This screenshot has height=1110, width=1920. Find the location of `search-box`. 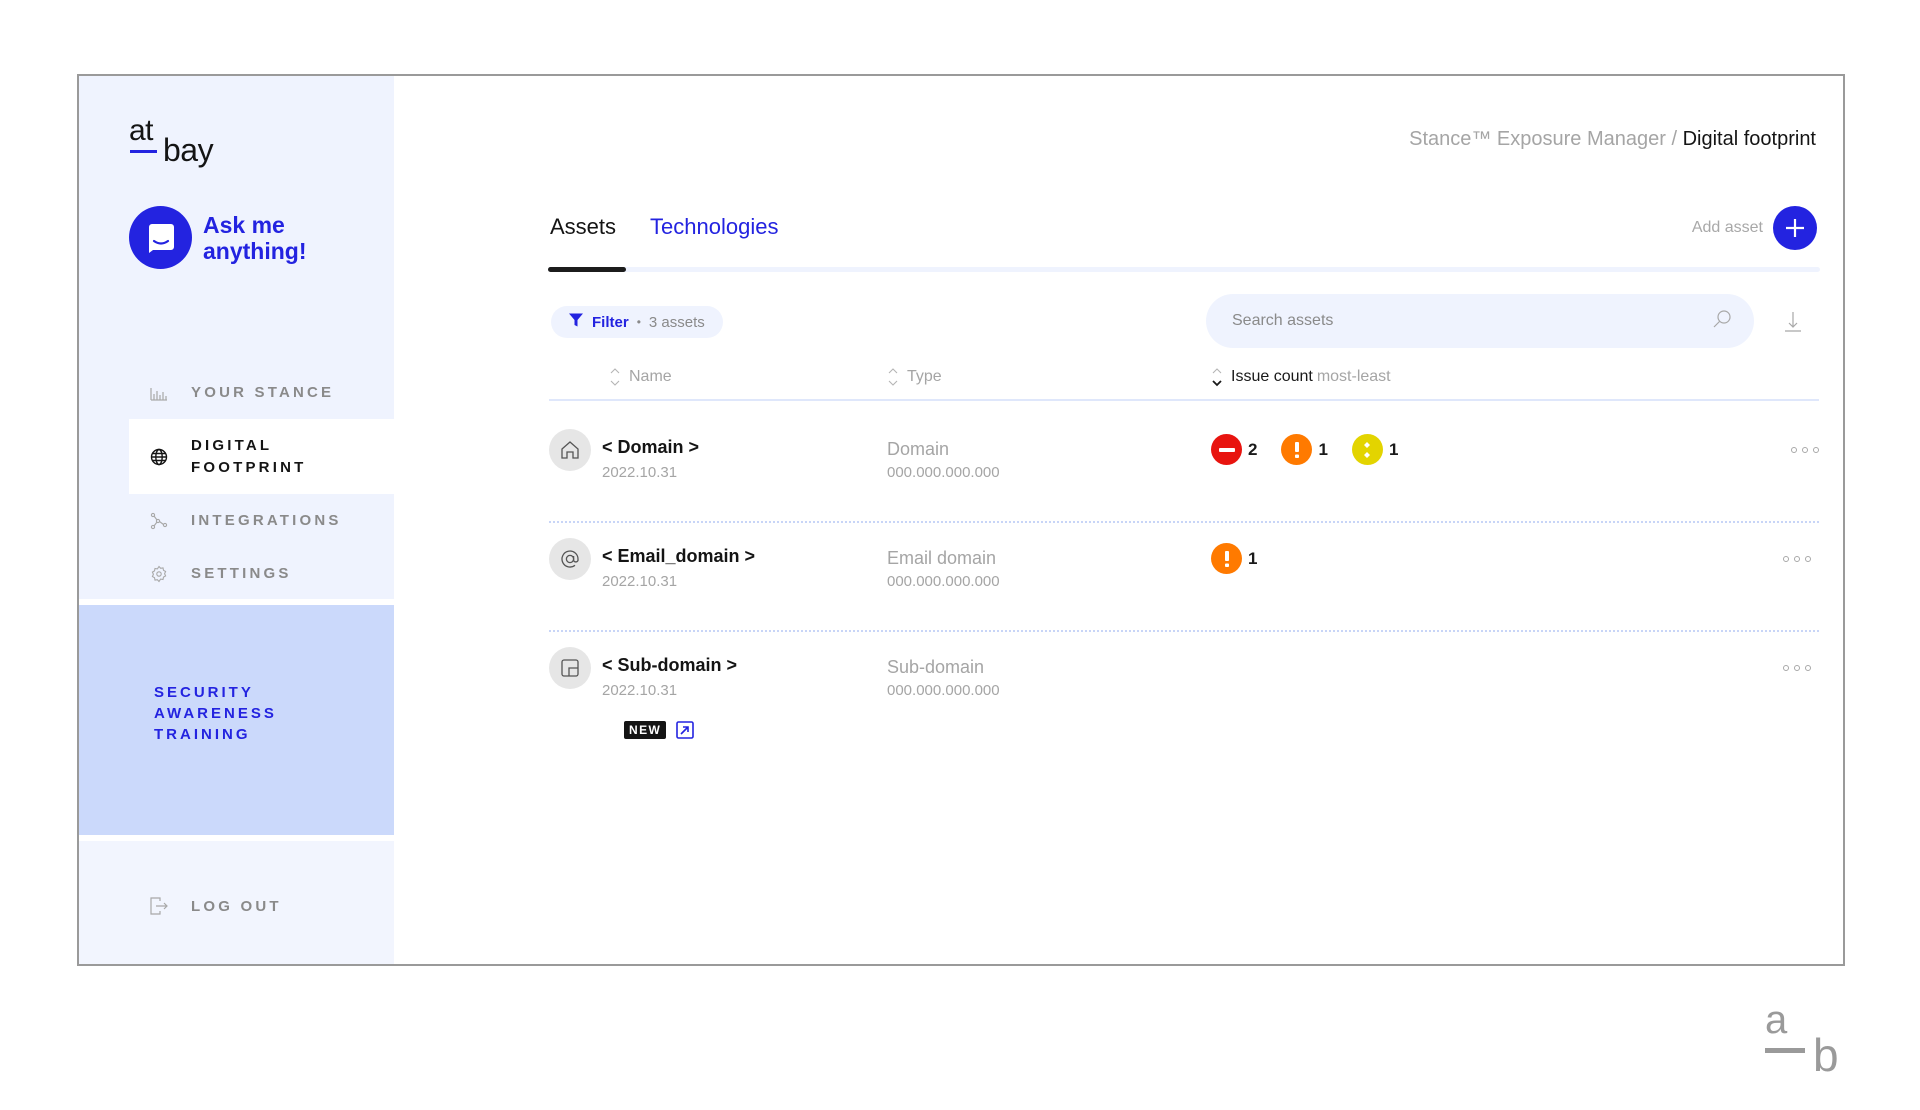

search-box is located at coordinates (1480, 321).